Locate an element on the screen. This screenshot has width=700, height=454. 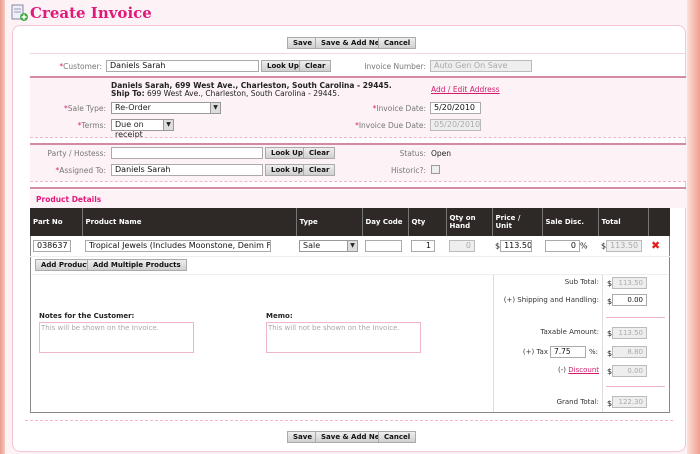
assigned-label: *Assigned To: is located at coordinates (80, 170).